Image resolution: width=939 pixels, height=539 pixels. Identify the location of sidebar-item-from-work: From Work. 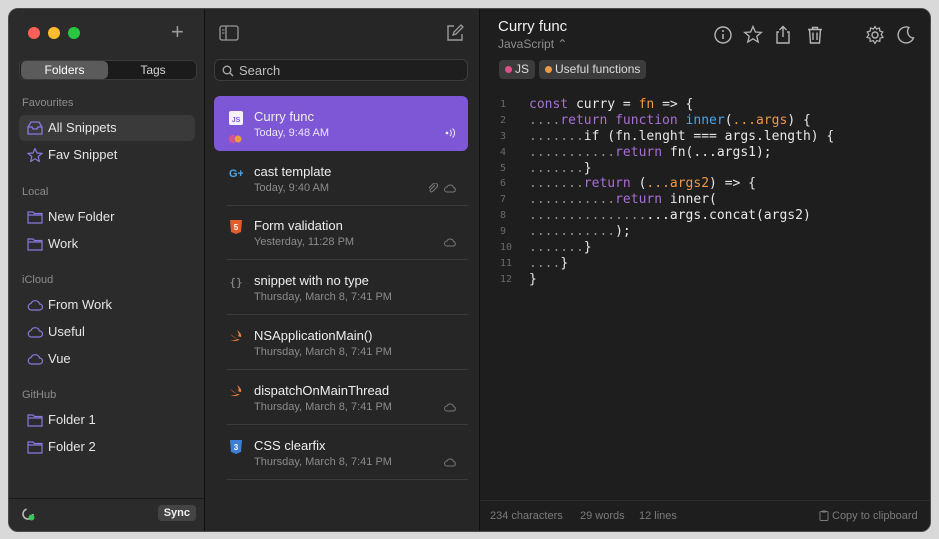
(107, 305).